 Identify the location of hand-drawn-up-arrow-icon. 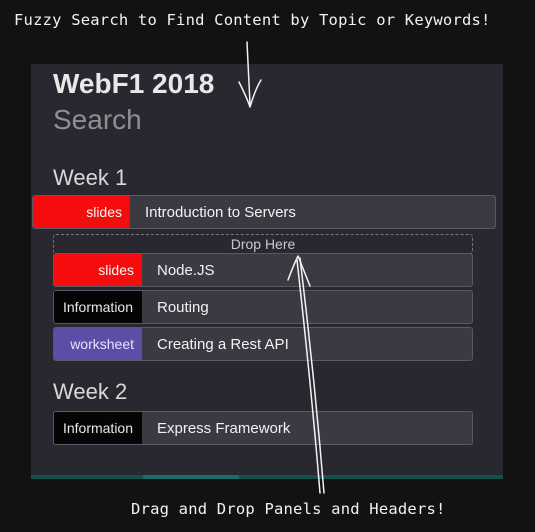
(306, 374).